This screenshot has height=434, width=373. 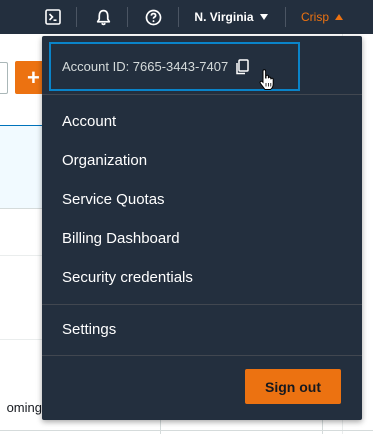 I want to click on help-icon, so click(x=153, y=17).